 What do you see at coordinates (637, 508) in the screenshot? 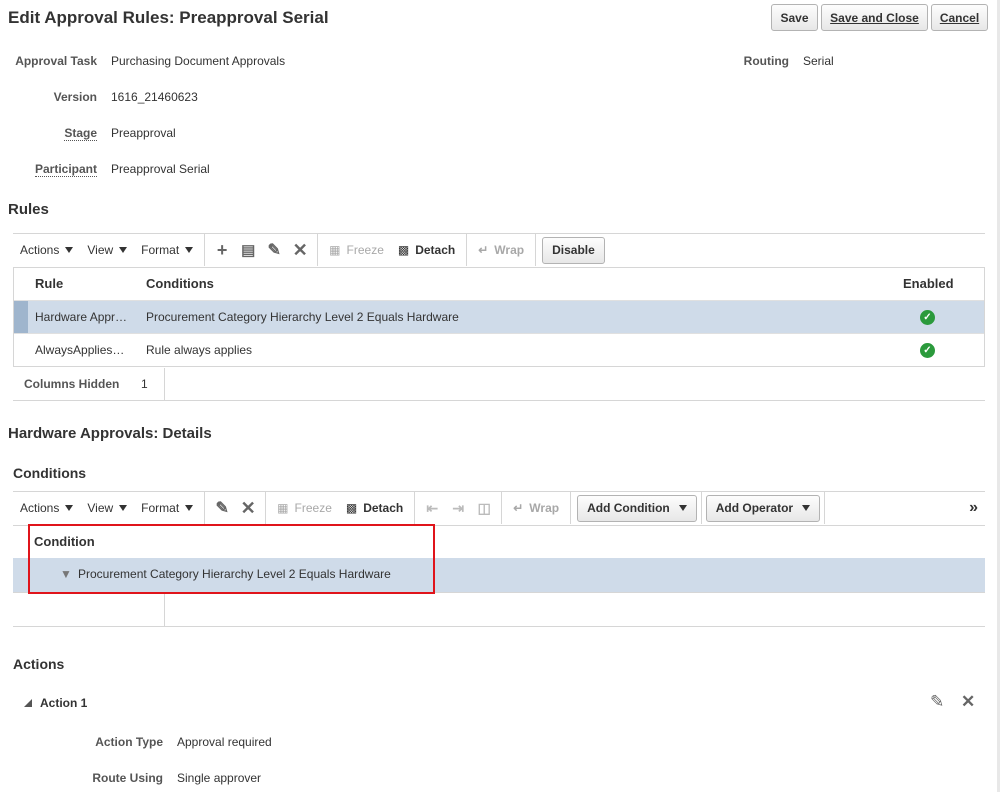
I see `add-condition-button: Add Condition` at bounding box center [637, 508].